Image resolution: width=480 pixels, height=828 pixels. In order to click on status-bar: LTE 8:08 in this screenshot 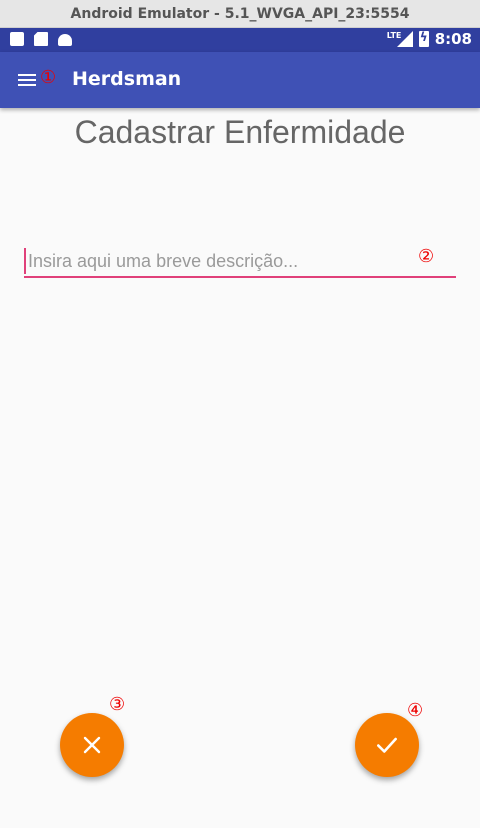, I will do `click(240, 40)`.